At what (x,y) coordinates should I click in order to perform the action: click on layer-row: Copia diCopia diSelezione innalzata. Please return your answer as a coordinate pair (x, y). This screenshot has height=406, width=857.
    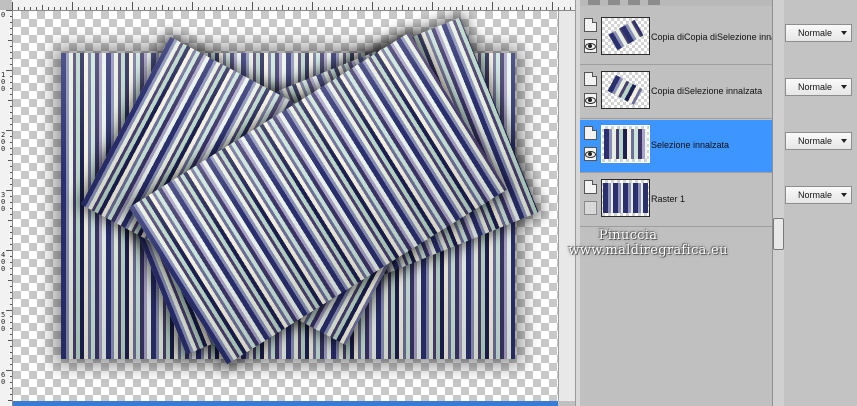
    Looking at the image, I should click on (677, 38).